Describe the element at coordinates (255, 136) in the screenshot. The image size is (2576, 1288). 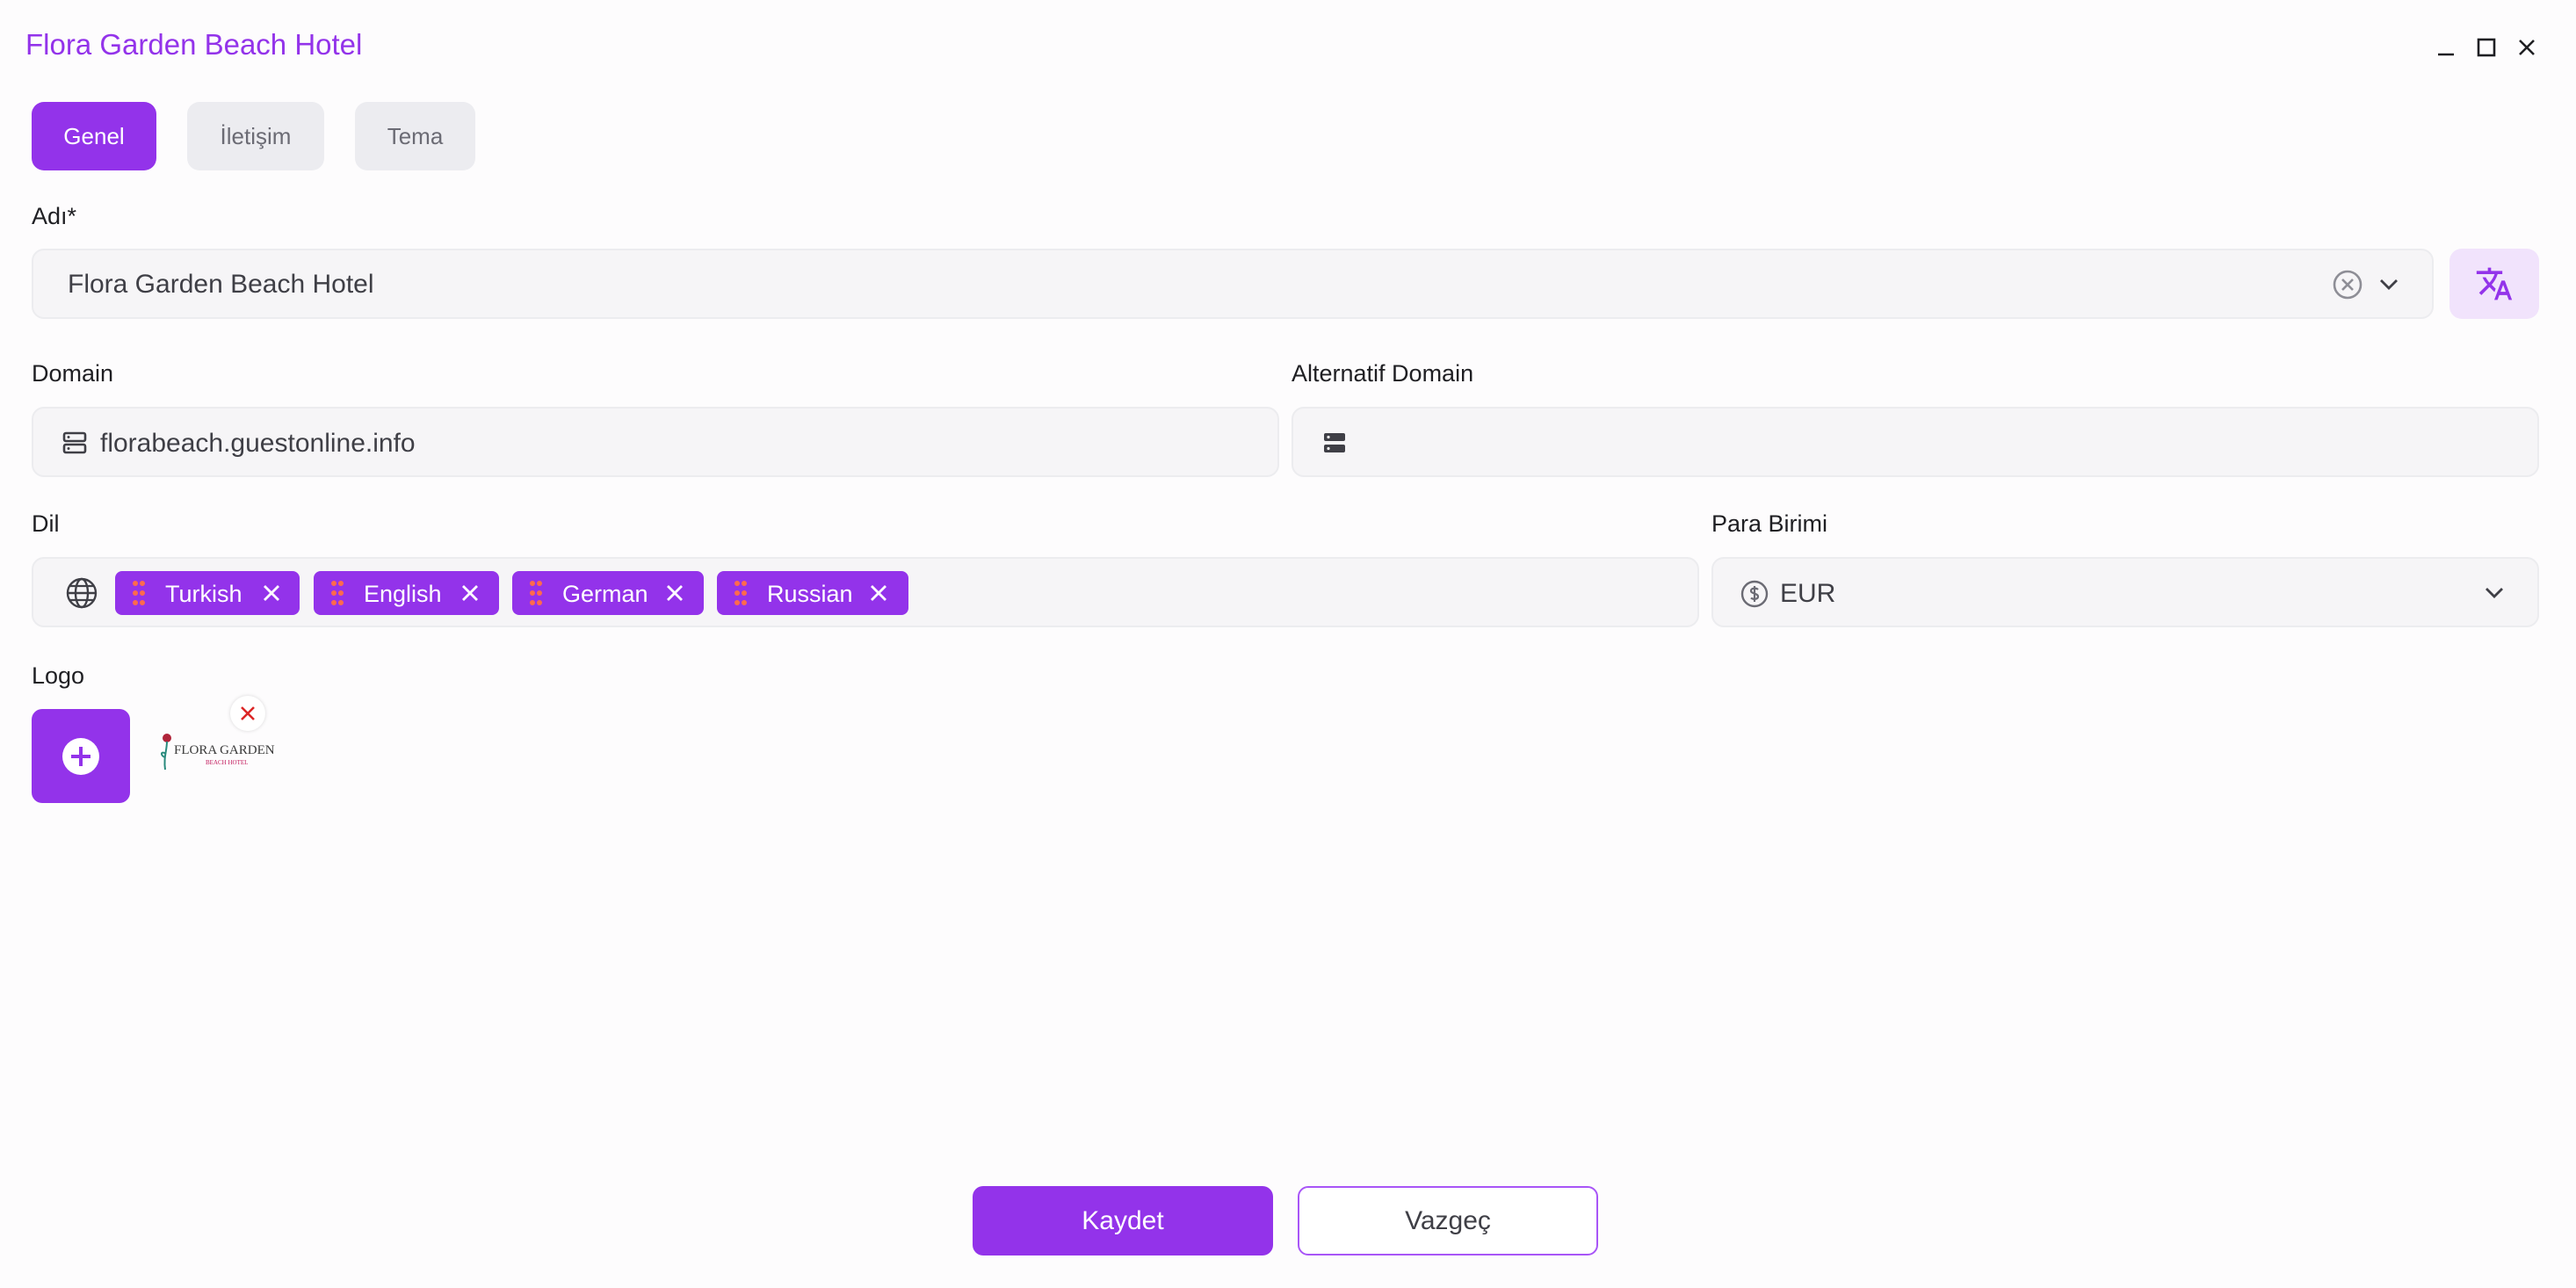
I see `tab-iletisim: İletişim` at that location.